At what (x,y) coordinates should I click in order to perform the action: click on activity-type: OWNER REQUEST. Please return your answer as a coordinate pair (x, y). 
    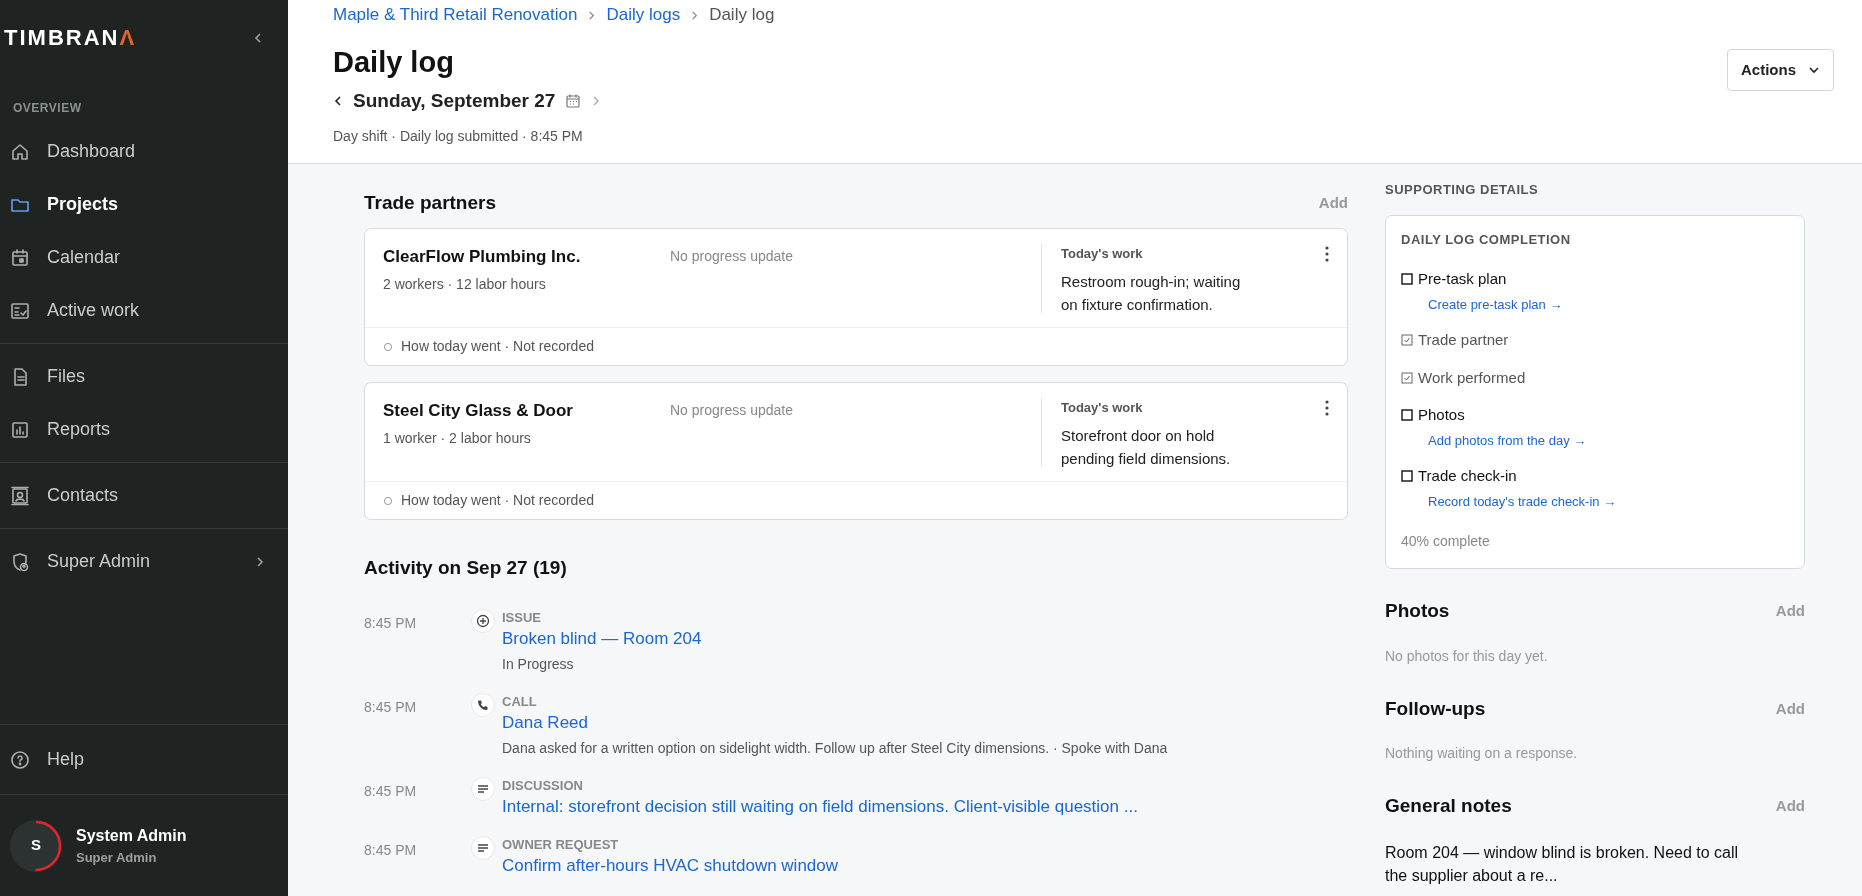
    Looking at the image, I should click on (561, 844).